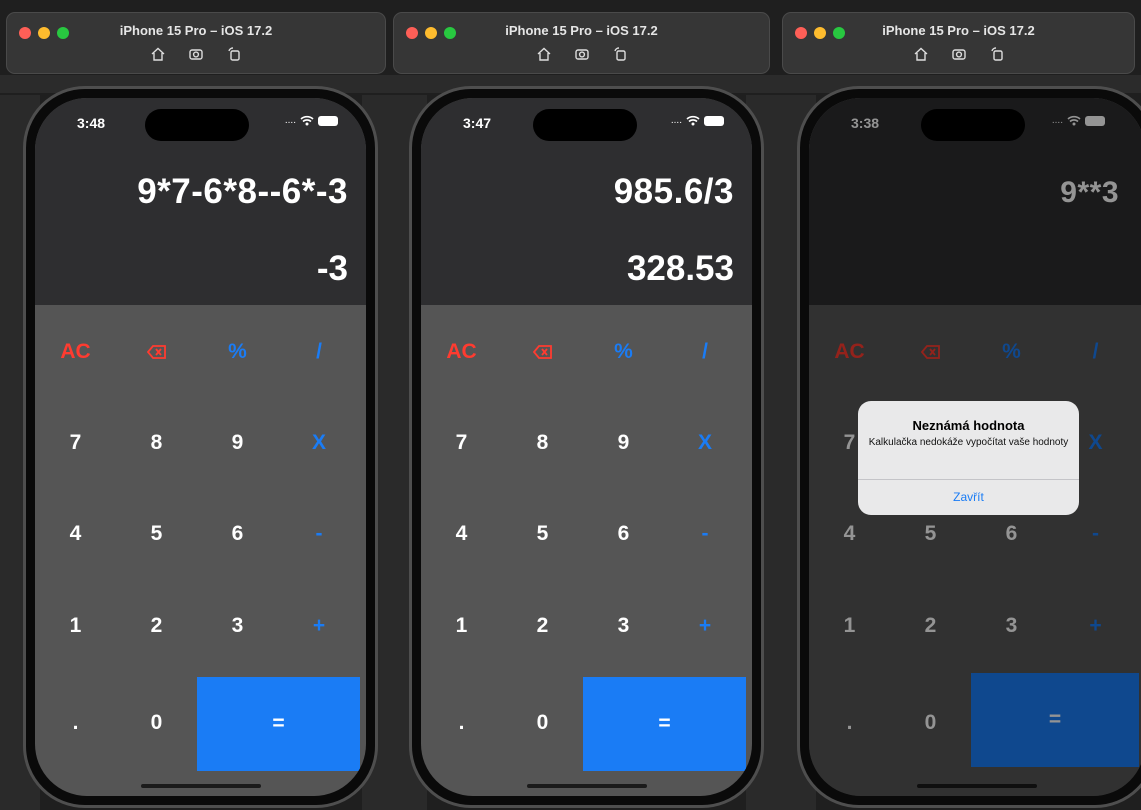 Image resolution: width=1141 pixels, height=810 pixels. What do you see at coordinates (586, 226) in the screenshot?
I see `calculator-display: 985.6/3 328.53` at bounding box center [586, 226].